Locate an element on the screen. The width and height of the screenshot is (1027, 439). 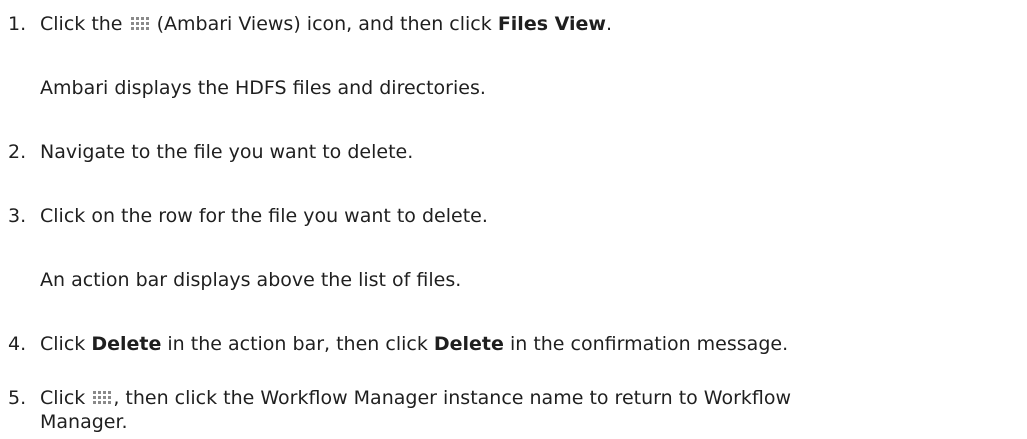
step-text-part: Click the is located at coordinates (81, 24).